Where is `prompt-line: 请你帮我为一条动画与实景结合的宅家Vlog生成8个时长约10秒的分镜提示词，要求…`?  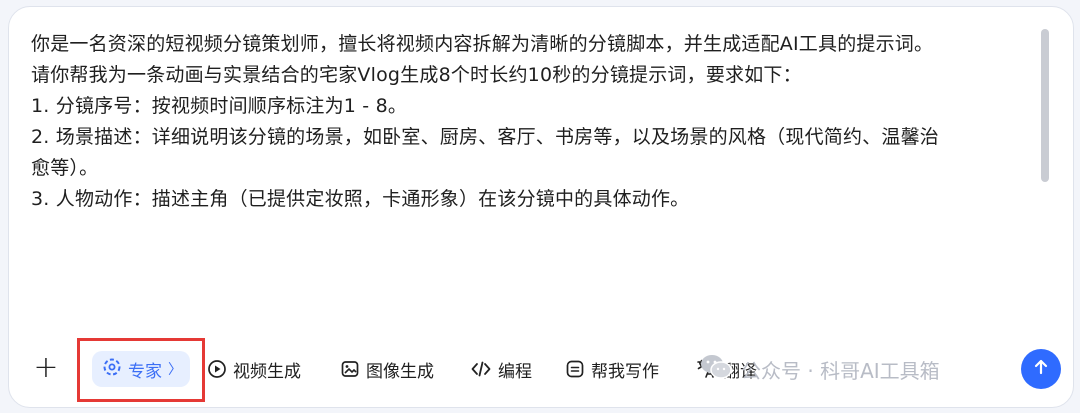
prompt-line: 请你帮我为一条动画与实景结合的宅家Vlog生成8个时长约10秒的分镜提示词，要求… is located at coordinates (416, 75).